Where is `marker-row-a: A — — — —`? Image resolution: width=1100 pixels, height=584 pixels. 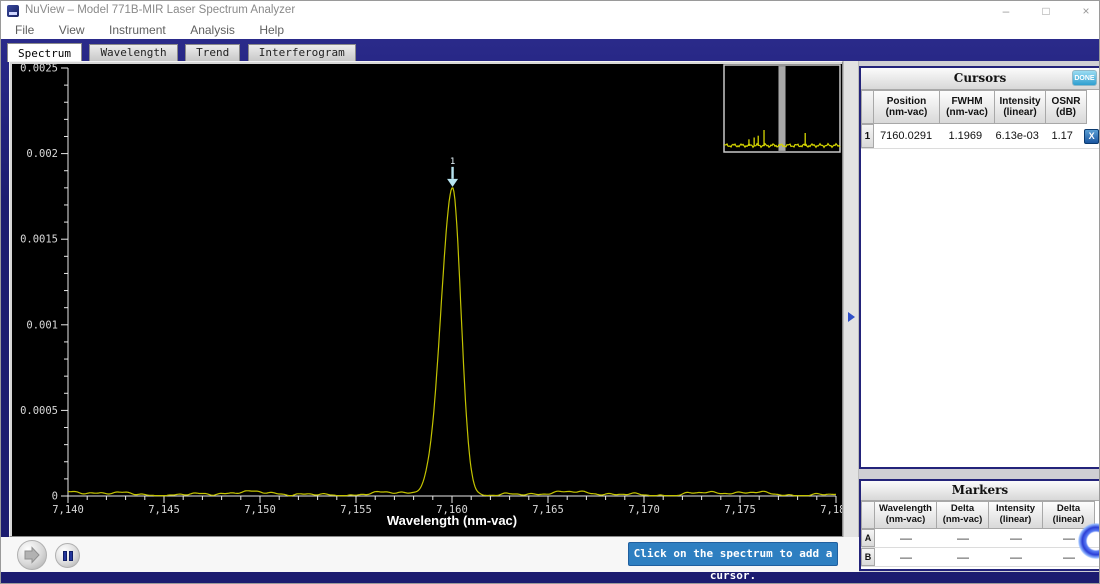
marker-row-a: A — — — — is located at coordinates (980, 538).